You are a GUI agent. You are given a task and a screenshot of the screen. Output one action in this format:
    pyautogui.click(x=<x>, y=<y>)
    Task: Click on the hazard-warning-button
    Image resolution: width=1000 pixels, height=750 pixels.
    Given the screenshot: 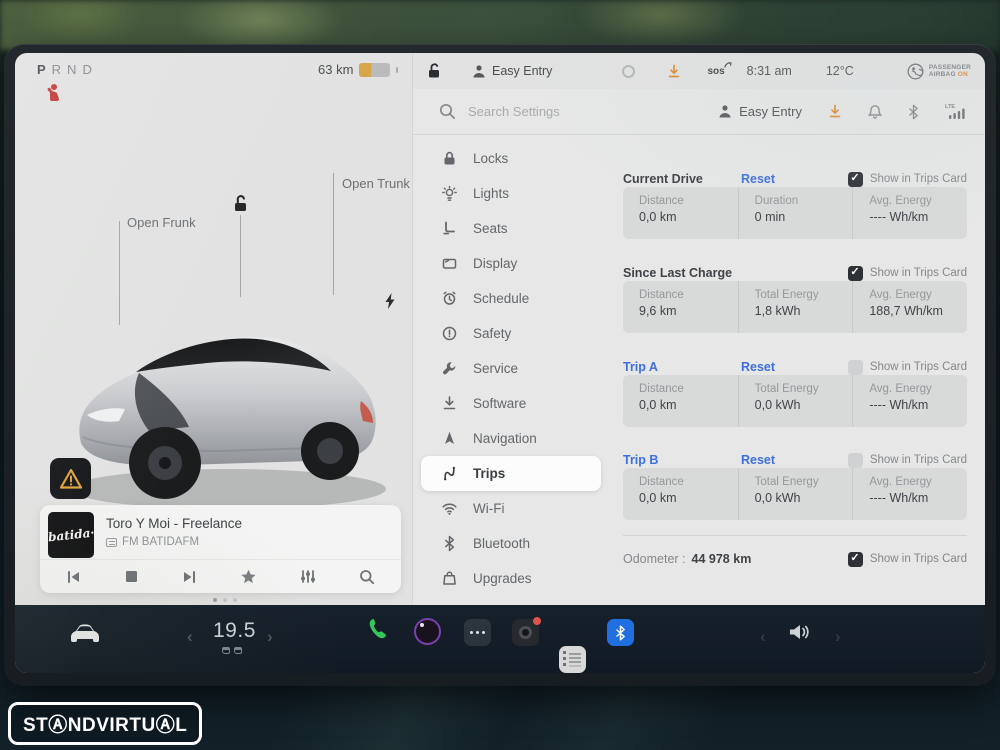 What is the action you would take?
    pyautogui.click(x=70, y=478)
    